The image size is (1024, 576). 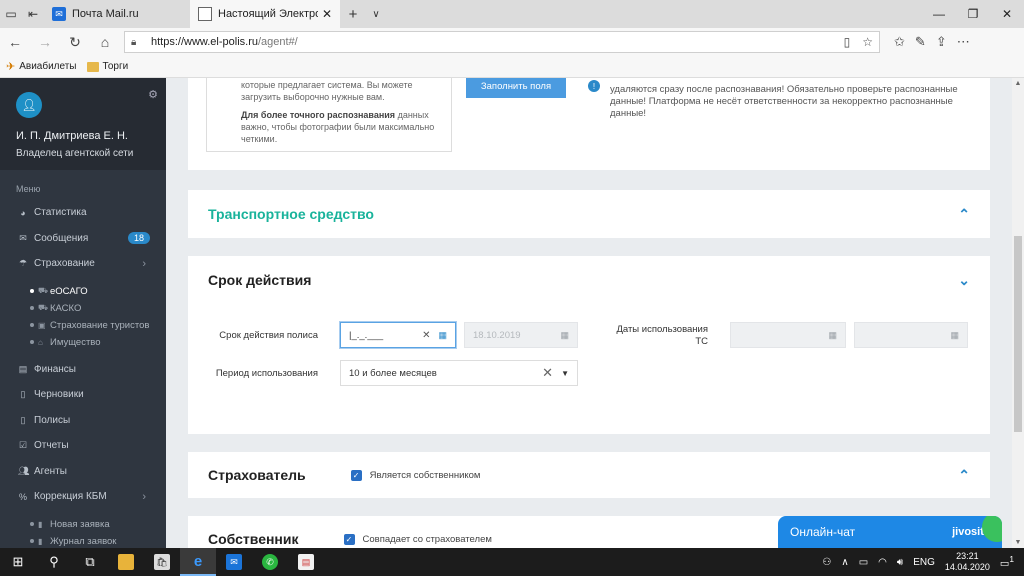 I want to click on set-aside-tabs-icon: ⇤, so click(x=33, y=14).